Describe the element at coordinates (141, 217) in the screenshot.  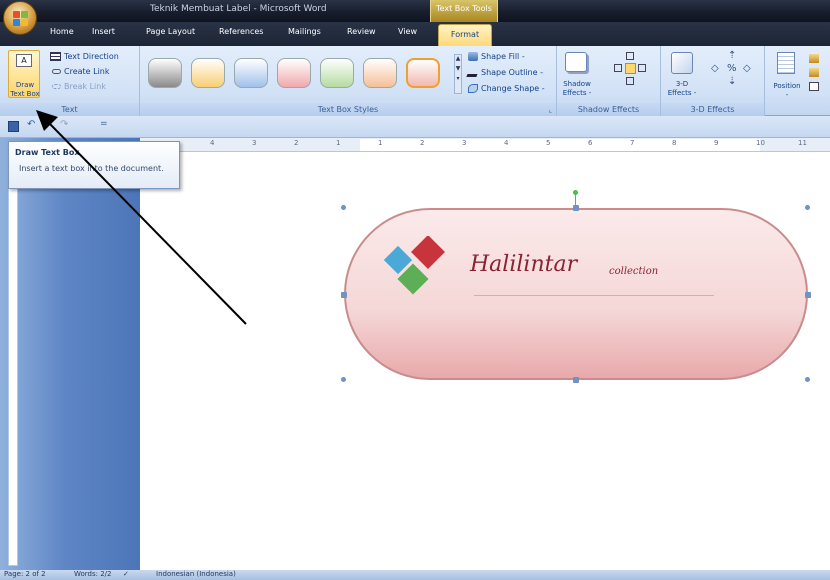
I see `annotation-arrow-icon` at that location.